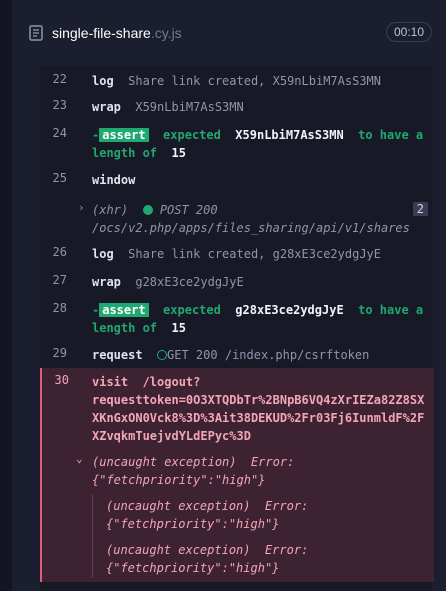 This screenshot has width=446, height=591. Describe the element at coordinates (59, 105) in the screenshot. I see `line-number: 23` at that location.